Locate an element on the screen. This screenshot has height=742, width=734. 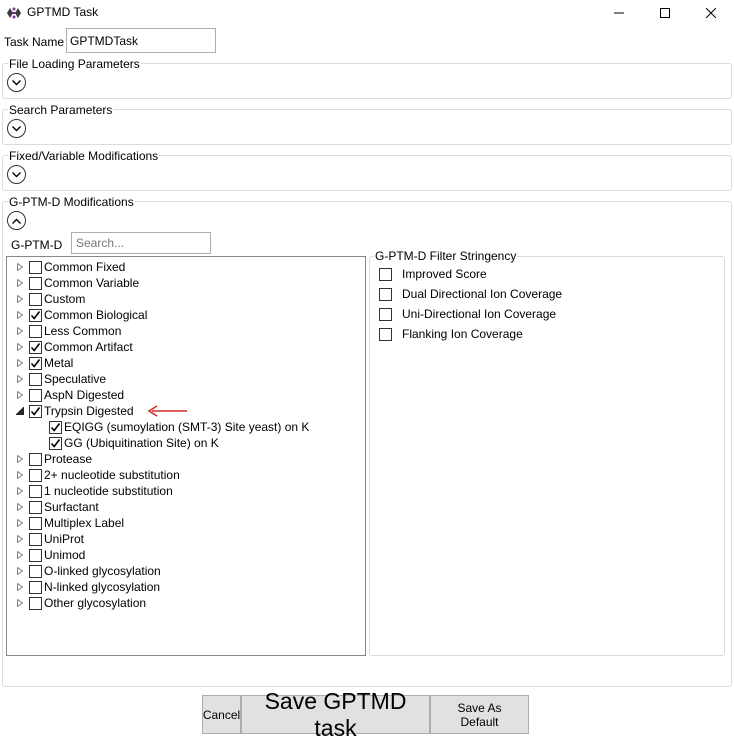
tree-item: Other glycosylation is located at coordinates (76, 603).